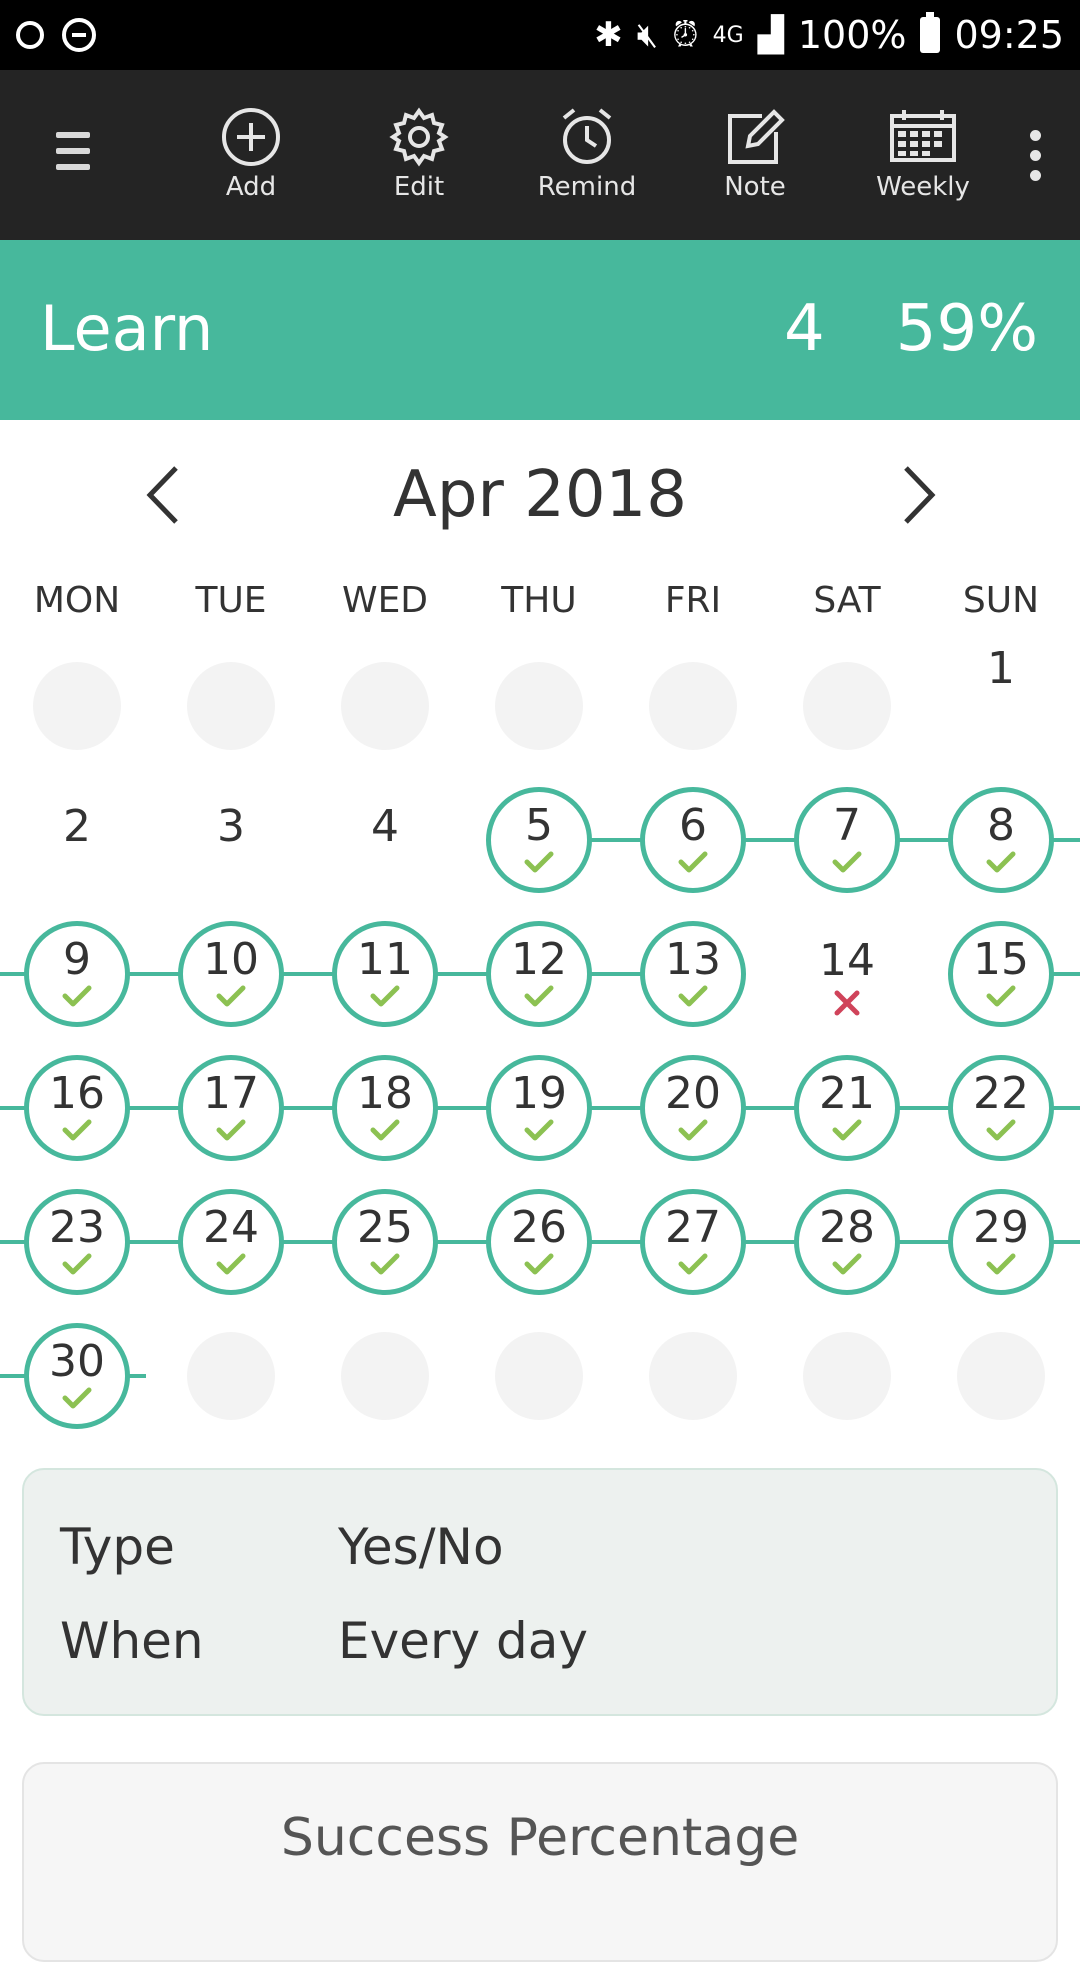  Describe the element at coordinates (539, 1227) in the screenshot. I see `day-number: 26` at that location.